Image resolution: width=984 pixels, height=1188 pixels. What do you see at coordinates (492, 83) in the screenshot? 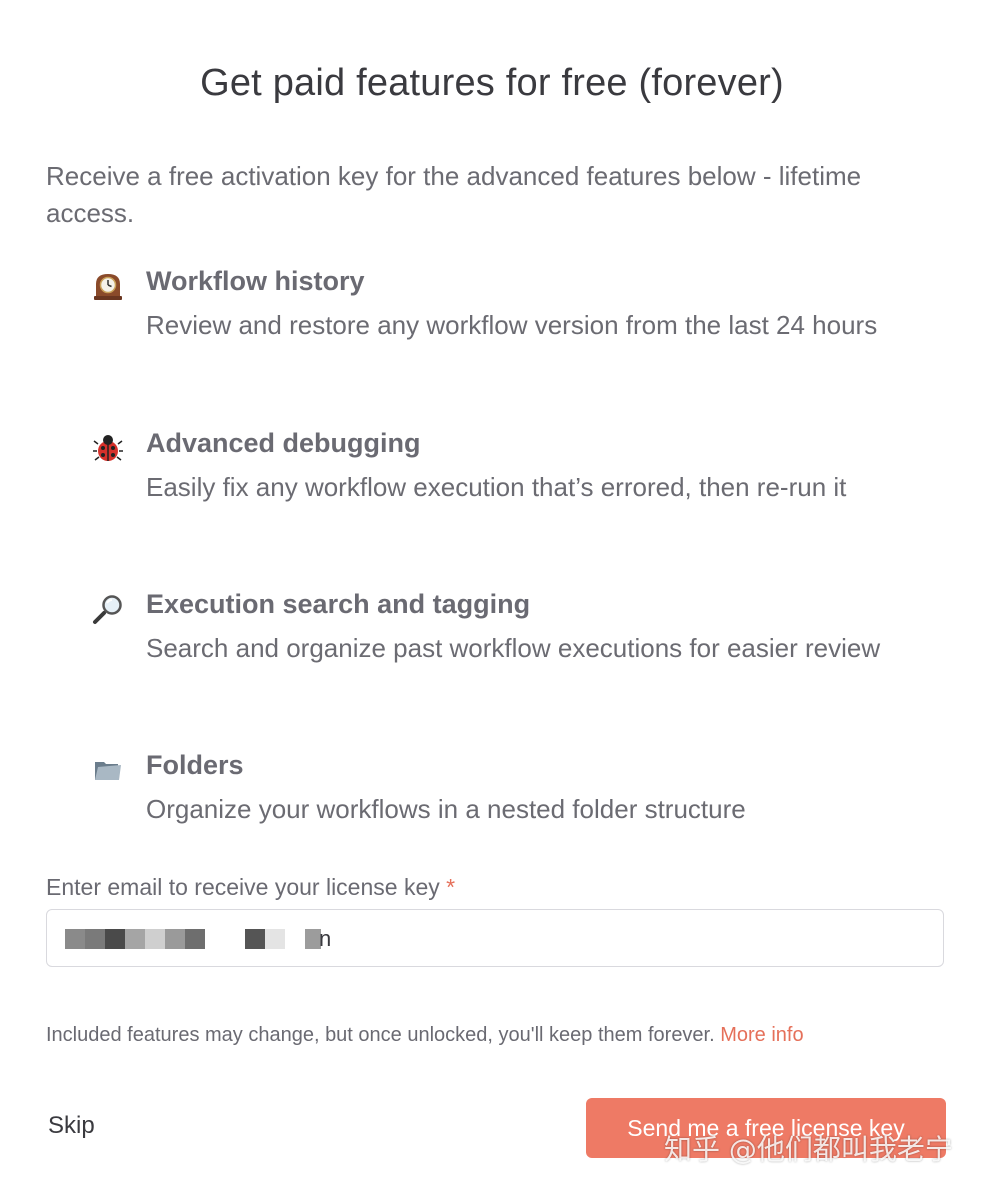
I see `modal-title: Get paid features for free (forever)` at bounding box center [492, 83].